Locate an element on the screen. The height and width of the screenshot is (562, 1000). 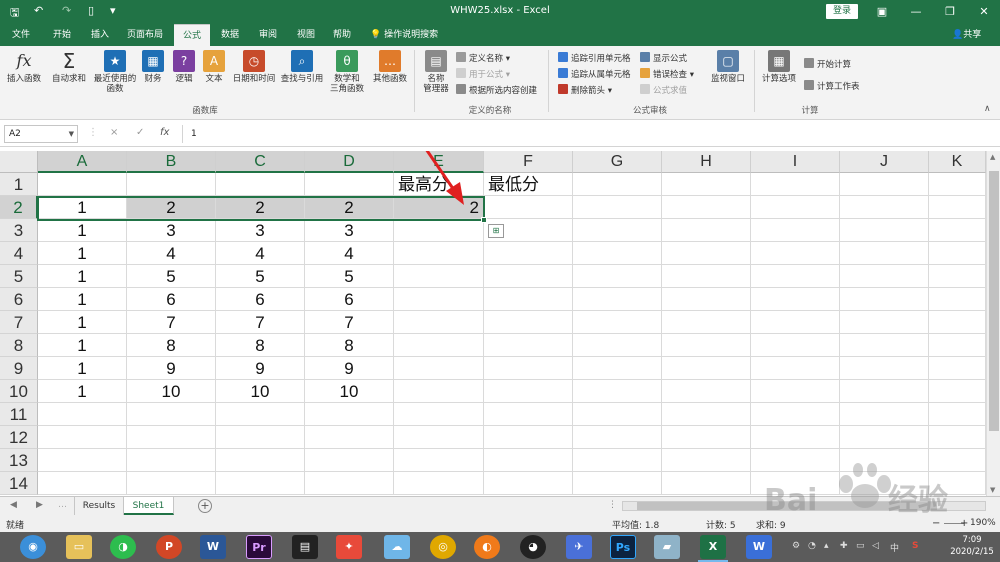
cell-c4: 4 is located at coordinates (260, 253).